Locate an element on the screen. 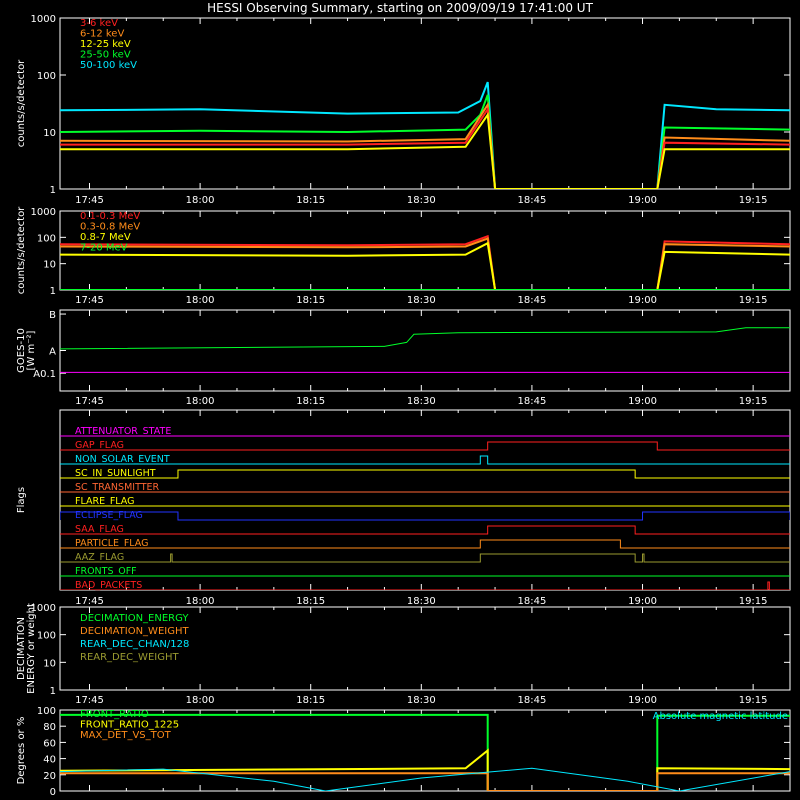 Image resolution: width=800 pixels, height=800 pixels. flag-label: SAA_FLAG is located at coordinates (99, 529).